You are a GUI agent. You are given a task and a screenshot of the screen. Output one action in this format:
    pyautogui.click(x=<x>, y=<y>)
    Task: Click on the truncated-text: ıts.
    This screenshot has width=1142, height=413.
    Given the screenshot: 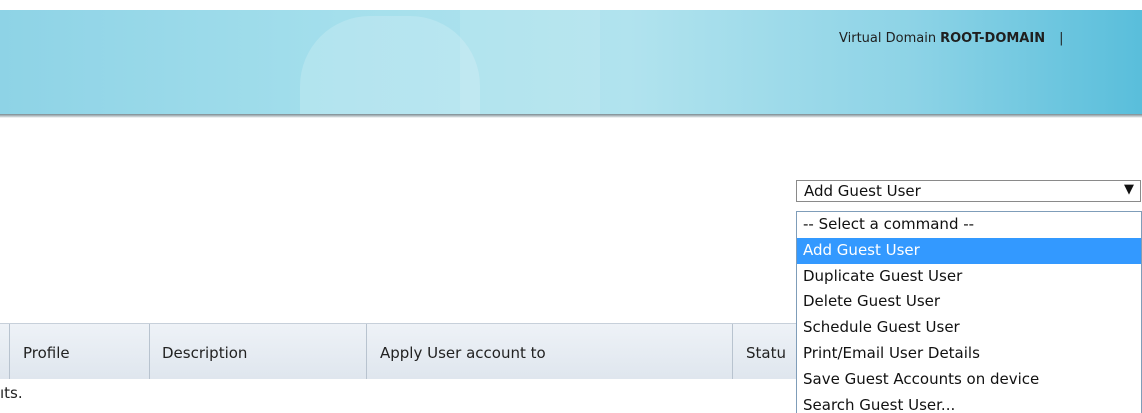 What is the action you would take?
    pyautogui.click(x=11, y=393)
    